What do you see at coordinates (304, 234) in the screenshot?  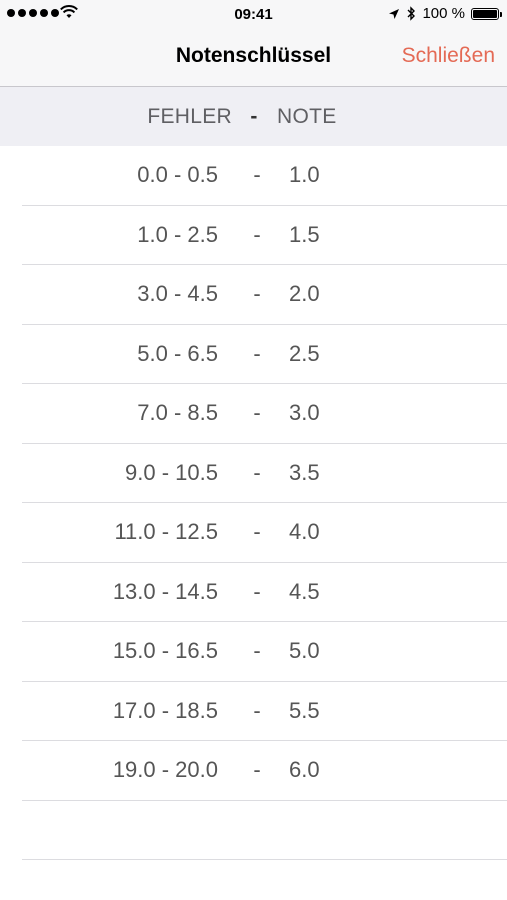 I see `row-grade: 1.5` at bounding box center [304, 234].